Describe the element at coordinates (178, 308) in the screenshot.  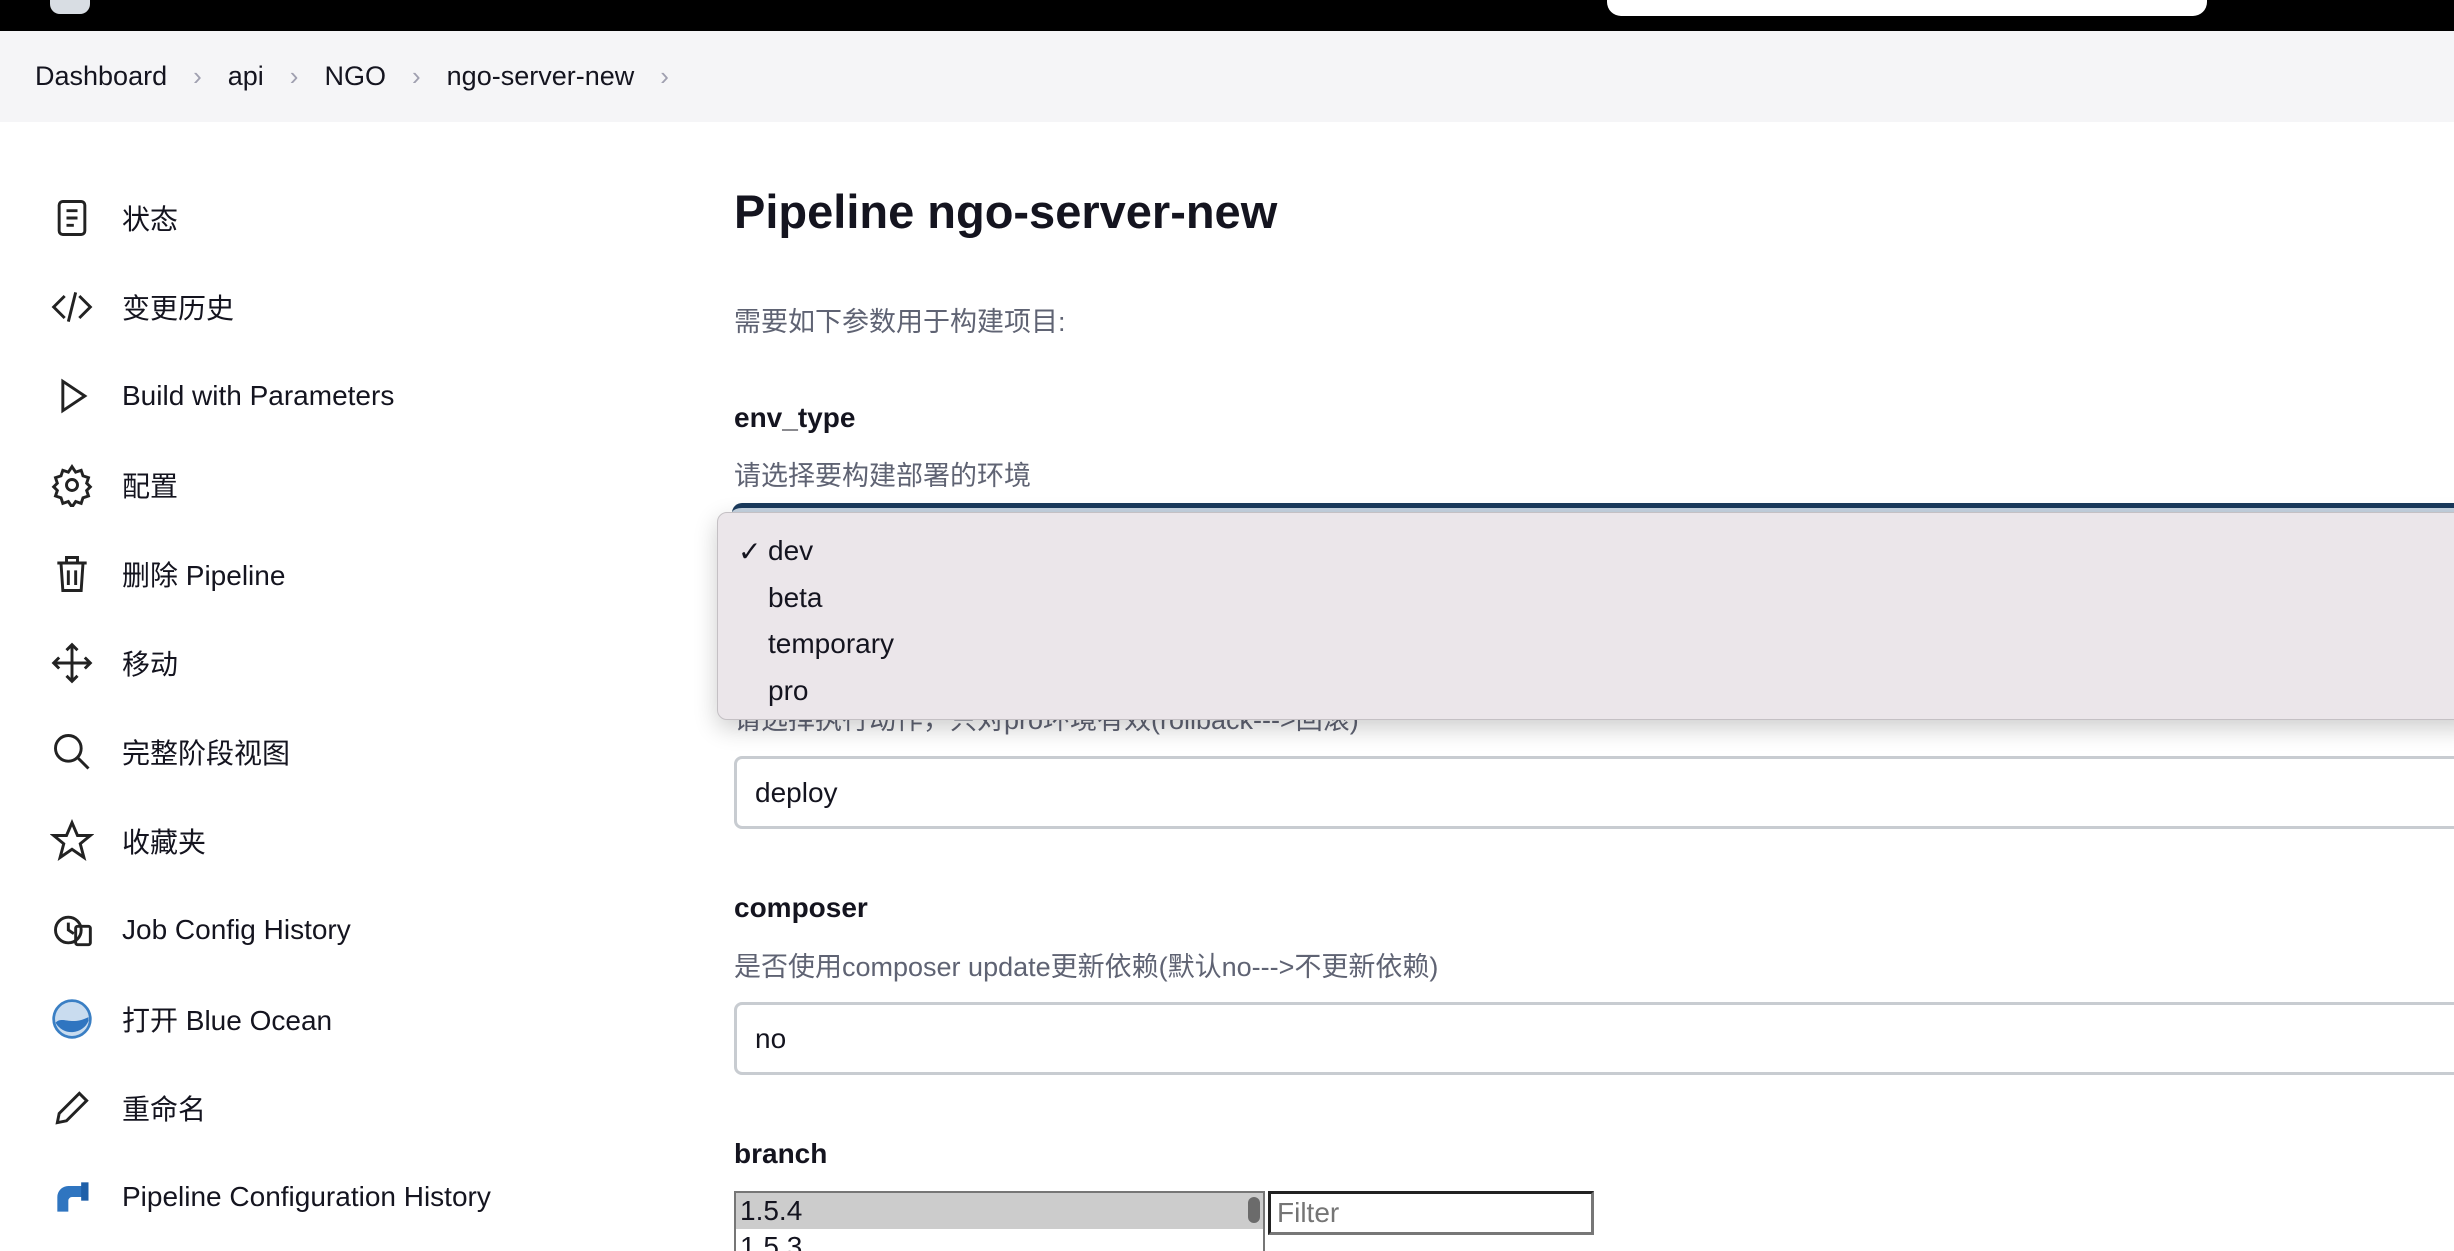
I see `sidebar-item-label: 变更历史` at that location.